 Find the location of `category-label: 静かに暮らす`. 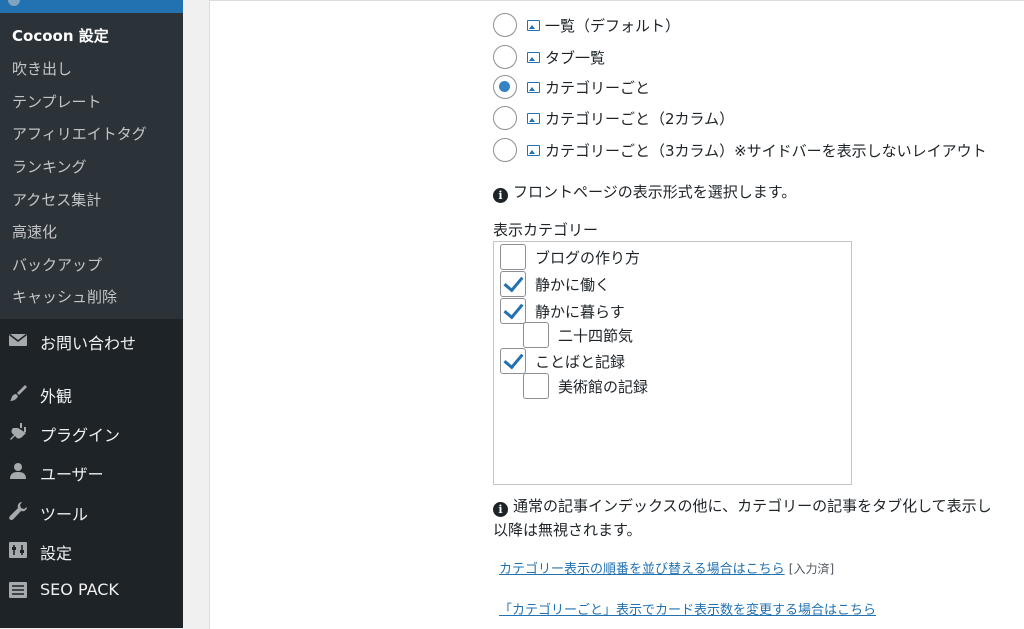

category-label: 静かに暮らす is located at coordinates (580, 311).